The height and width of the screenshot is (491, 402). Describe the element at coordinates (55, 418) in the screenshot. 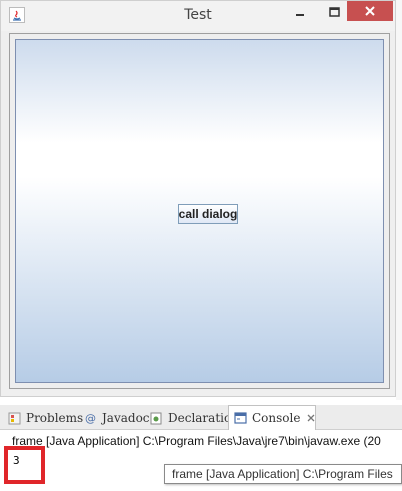

I see `tab-label: Problems` at that location.